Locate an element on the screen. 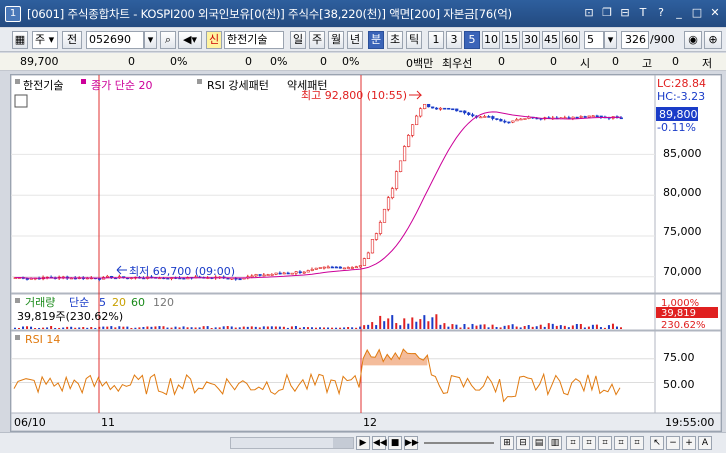  volume-label: 거래량 is located at coordinates (40, 302).